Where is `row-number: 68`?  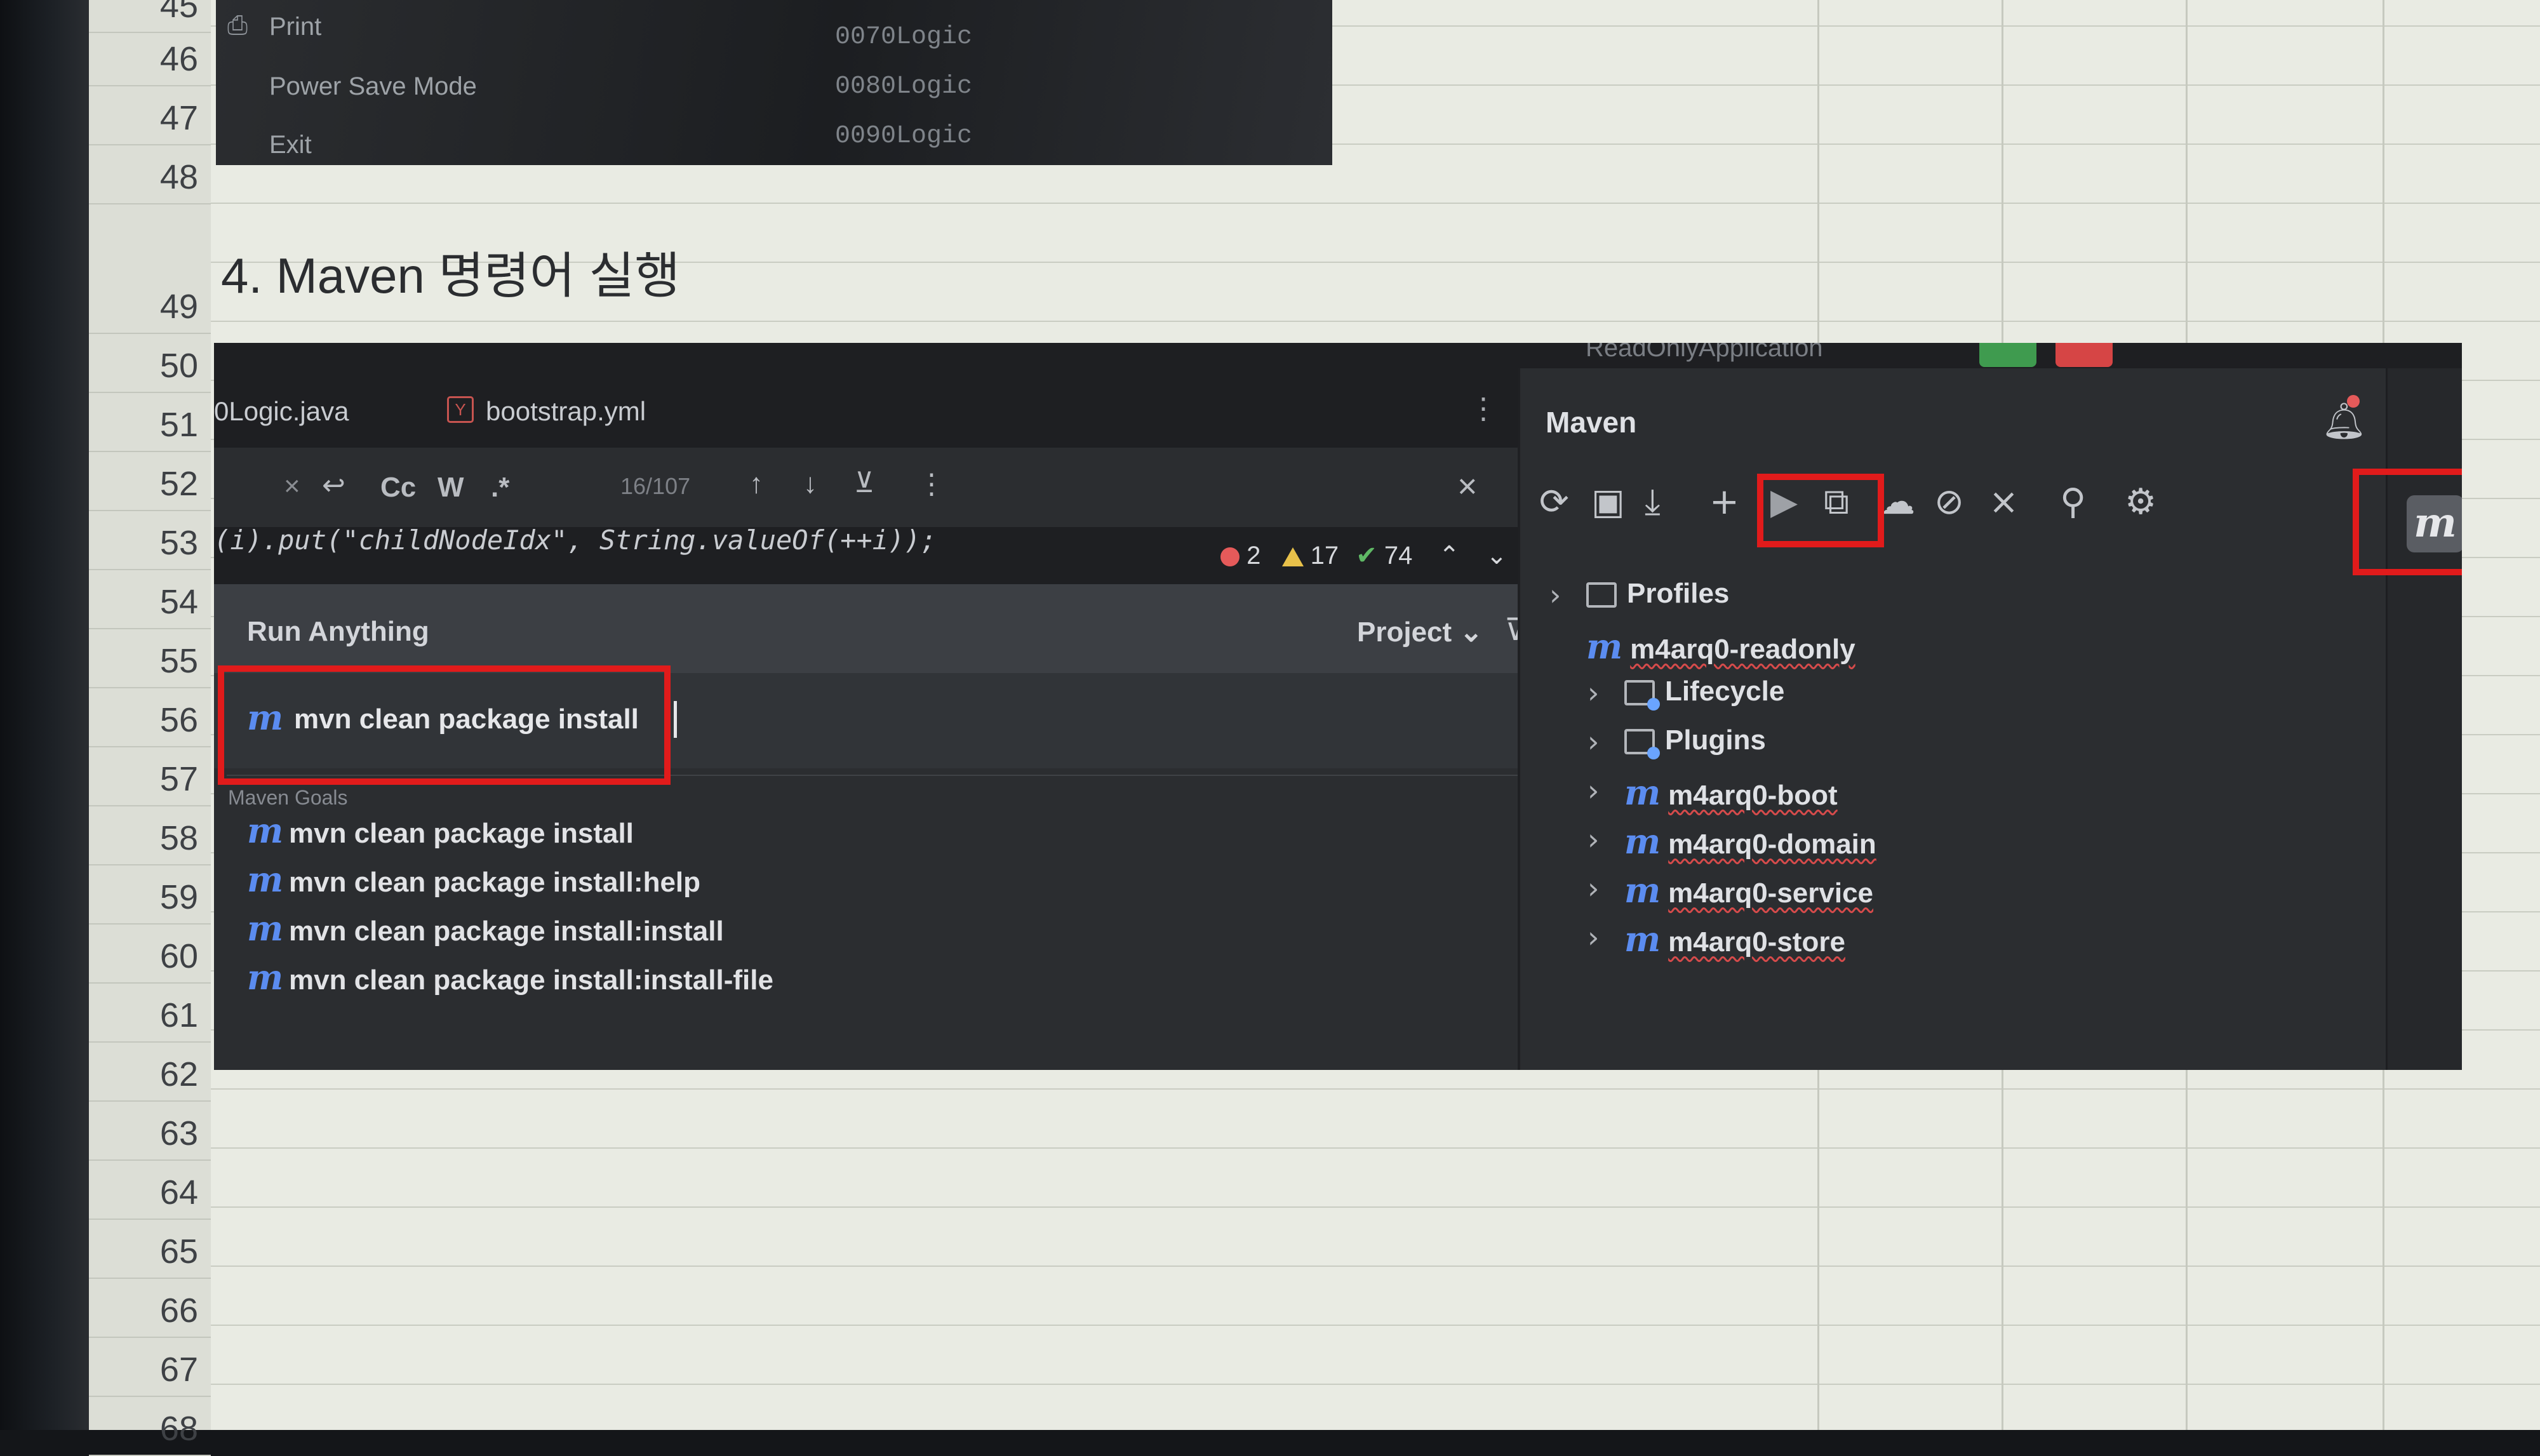
row-number: 68 is located at coordinates (143, 1428).